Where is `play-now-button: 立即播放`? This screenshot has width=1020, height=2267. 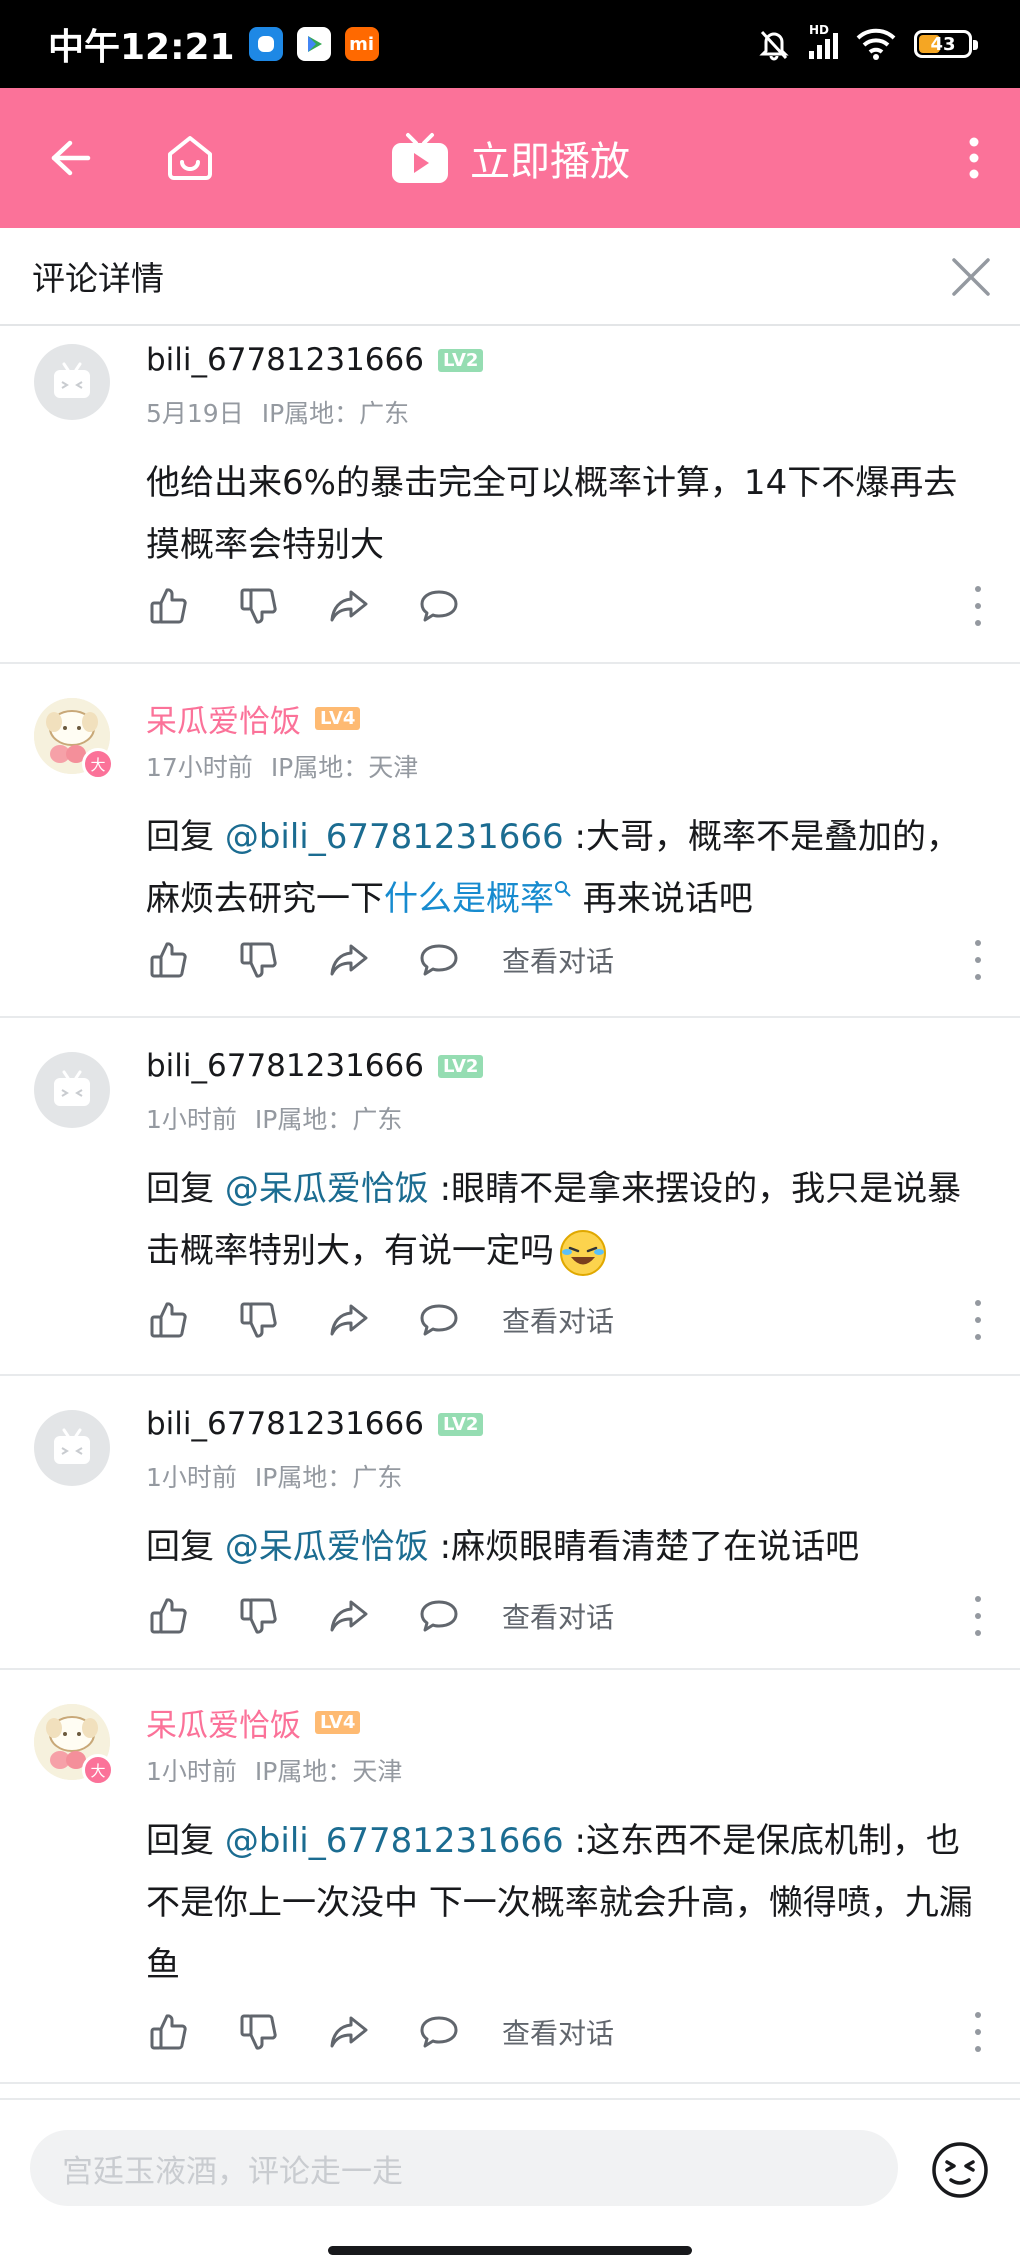 play-now-button: 立即播放 is located at coordinates (510, 158).